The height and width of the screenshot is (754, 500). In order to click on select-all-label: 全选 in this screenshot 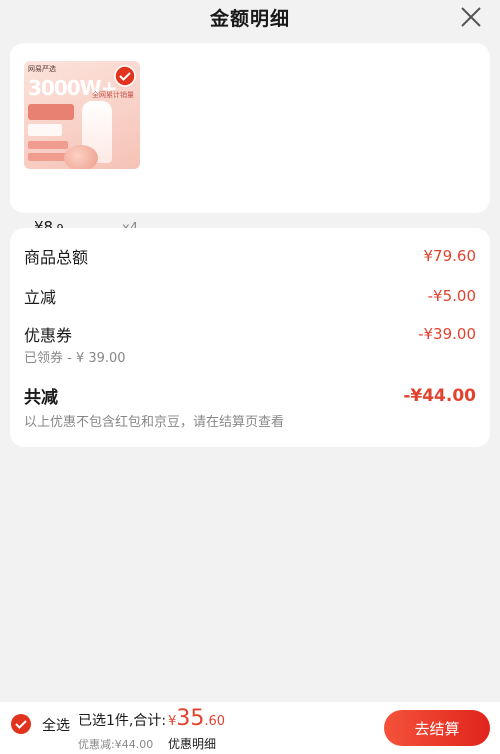, I will do `click(56, 725)`.